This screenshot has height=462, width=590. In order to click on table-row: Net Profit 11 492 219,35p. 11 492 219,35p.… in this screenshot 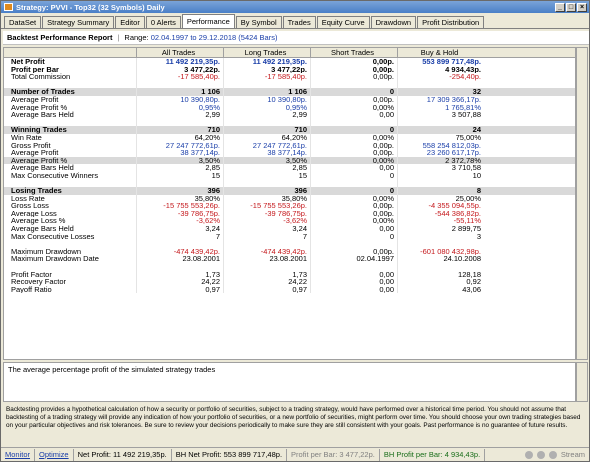, I will do `click(289, 62)`.